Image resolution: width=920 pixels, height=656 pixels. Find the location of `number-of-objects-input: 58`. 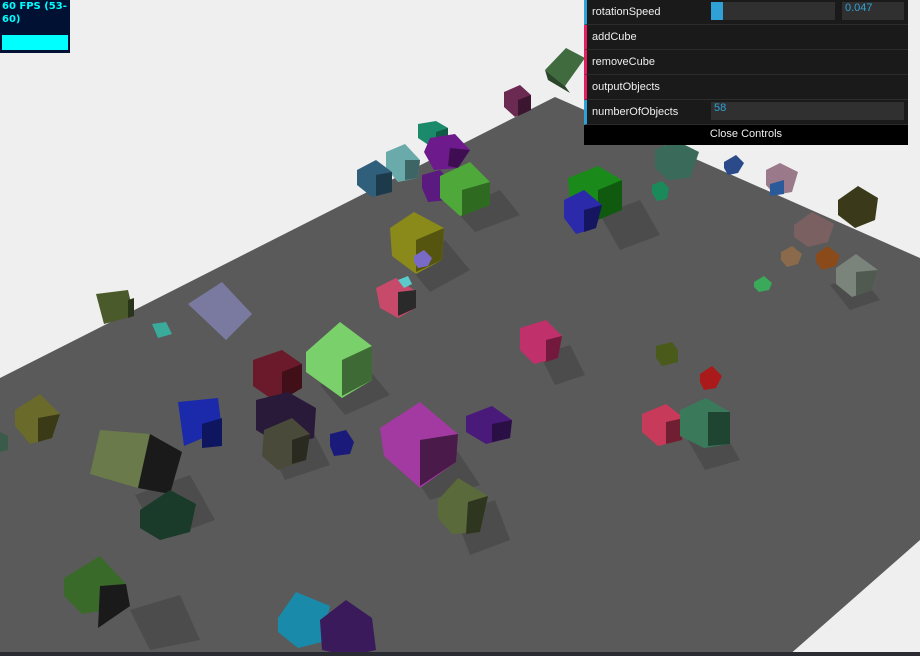

number-of-objects-input: 58 is located at coordinates (807, 111).